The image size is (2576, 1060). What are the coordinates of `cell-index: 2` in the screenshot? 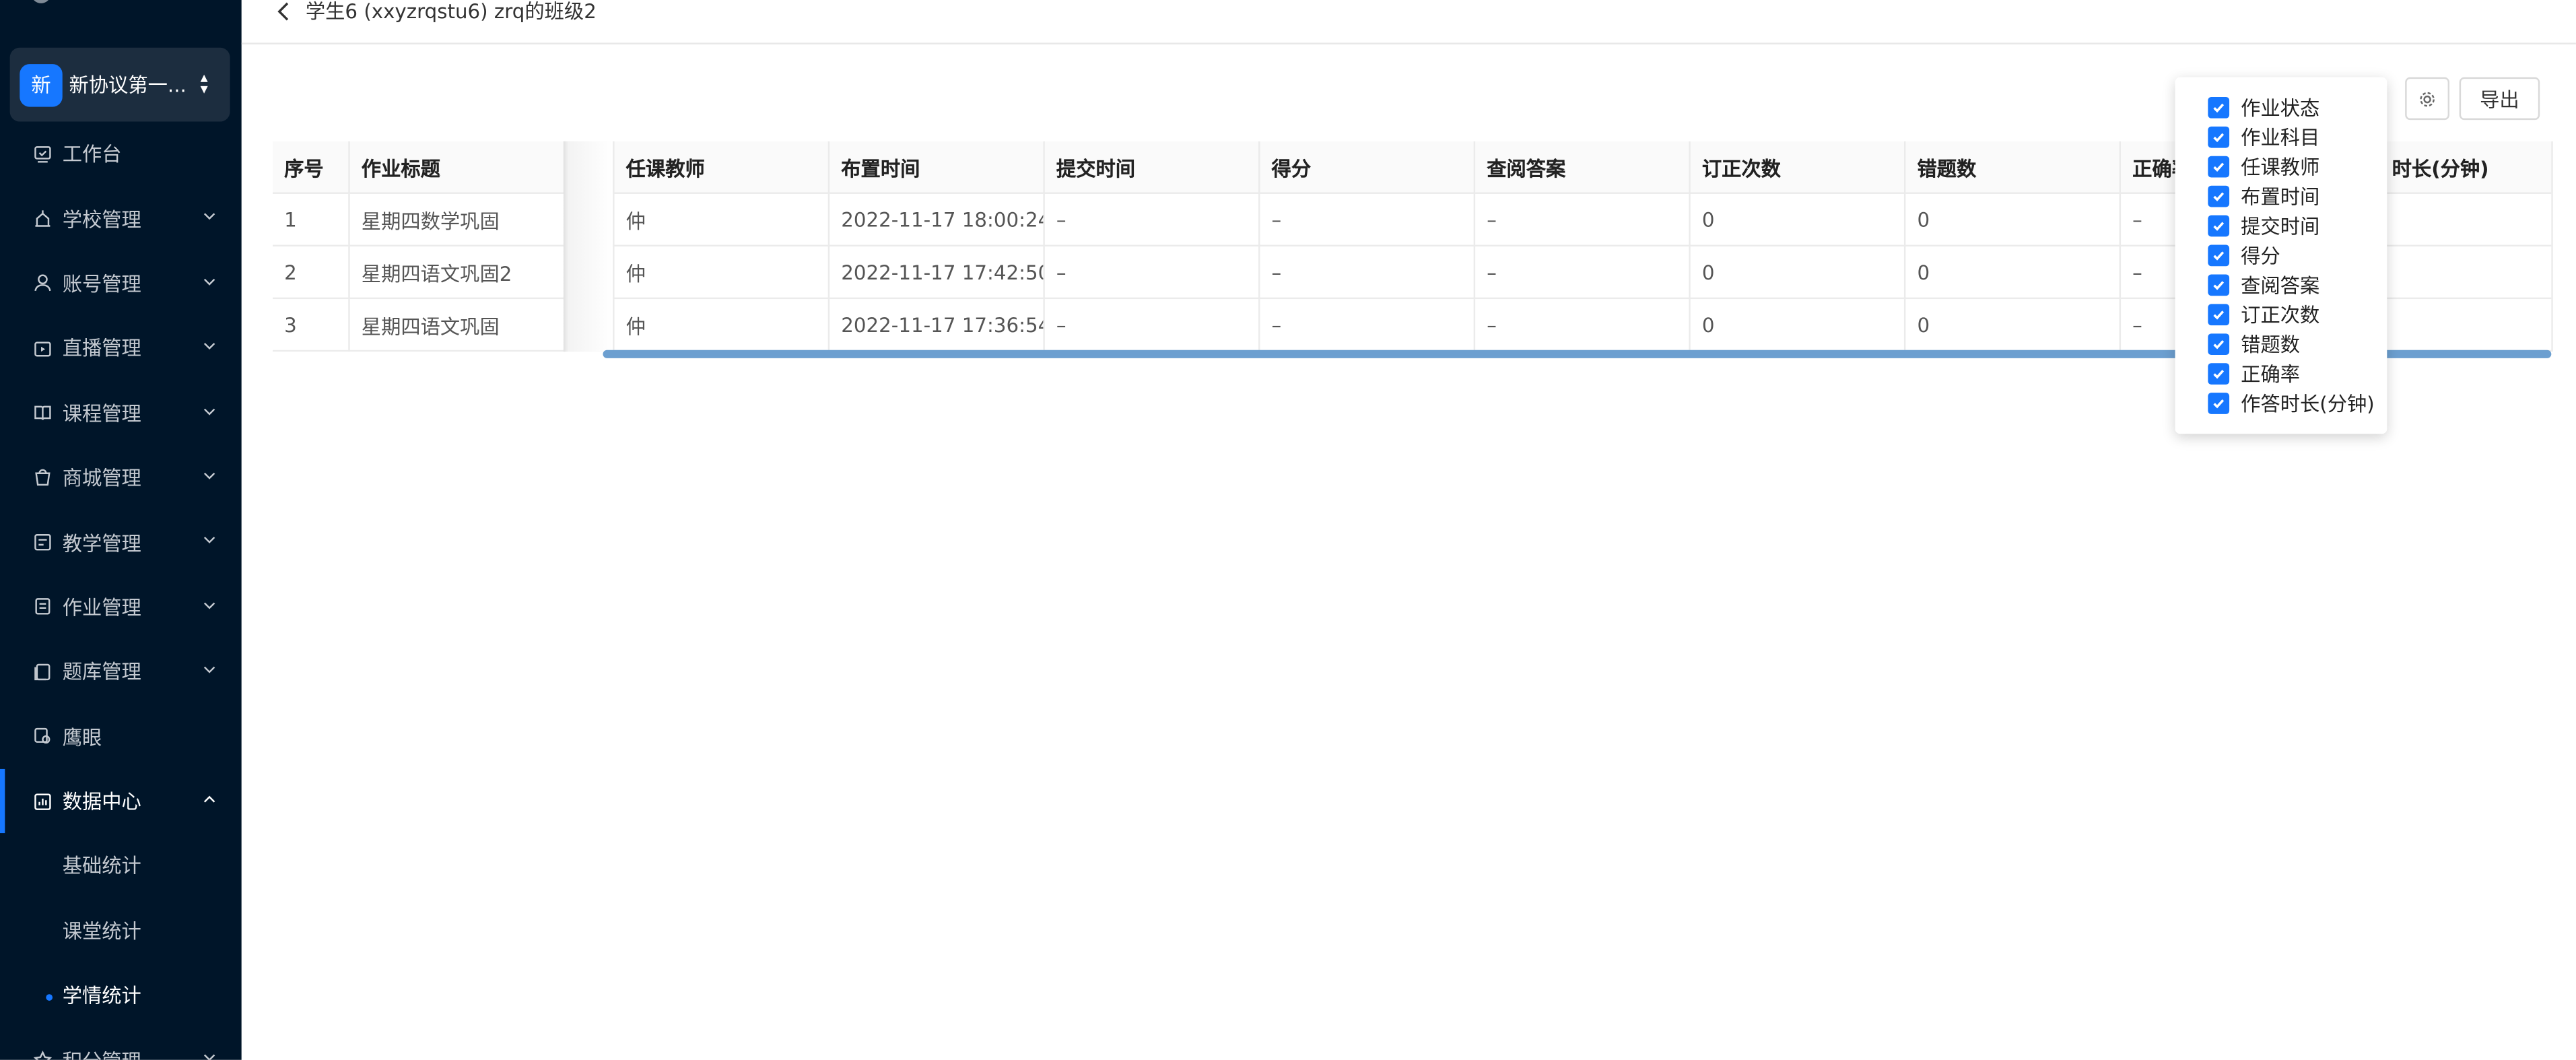 It's located at (311, 273).